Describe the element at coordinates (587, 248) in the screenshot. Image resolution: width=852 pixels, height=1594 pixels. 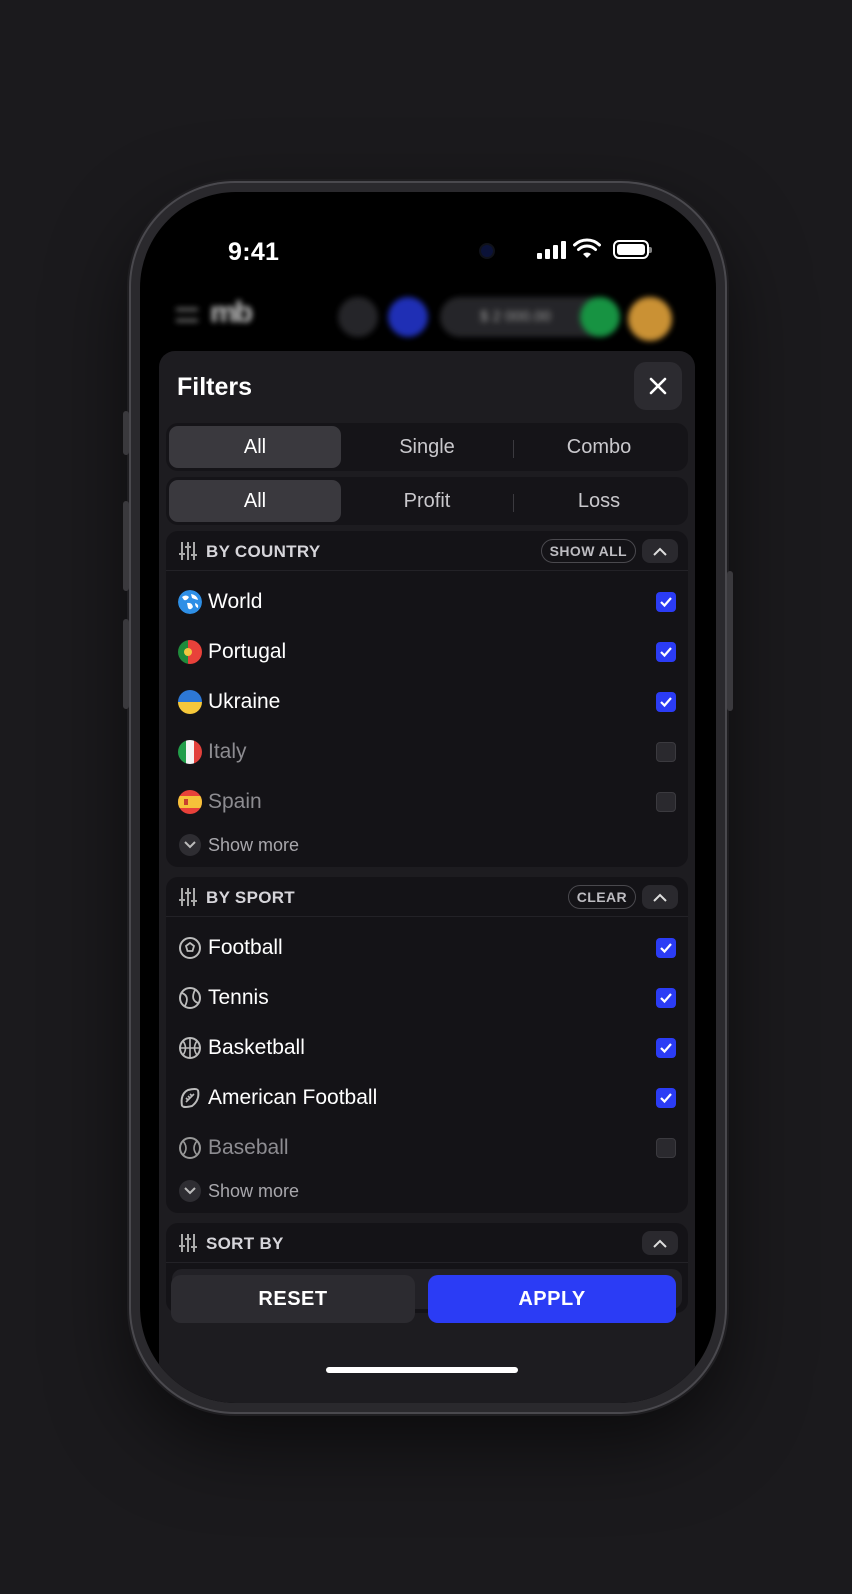
I see `wifi-icon` at that location.